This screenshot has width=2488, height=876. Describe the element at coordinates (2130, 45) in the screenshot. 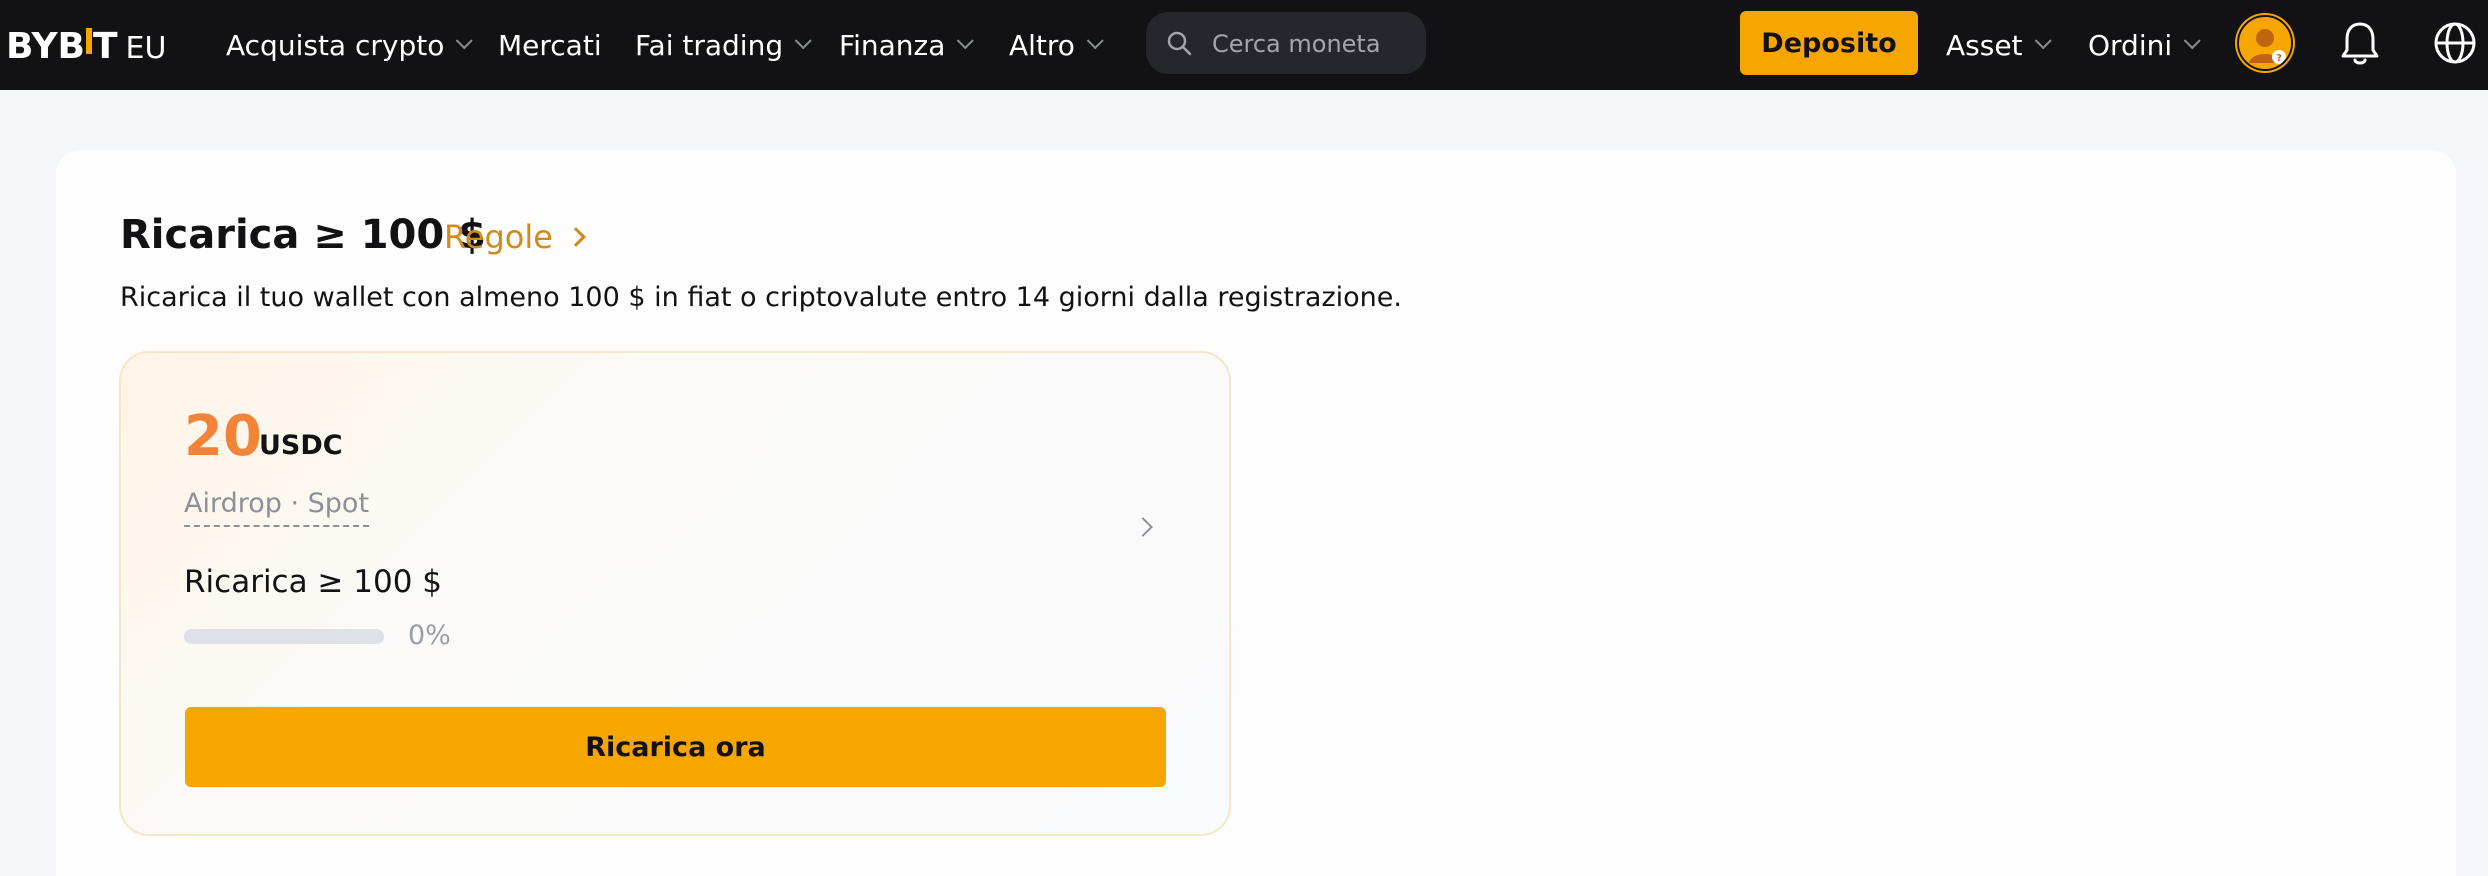

I see `orders-label: Ordini` at that location.